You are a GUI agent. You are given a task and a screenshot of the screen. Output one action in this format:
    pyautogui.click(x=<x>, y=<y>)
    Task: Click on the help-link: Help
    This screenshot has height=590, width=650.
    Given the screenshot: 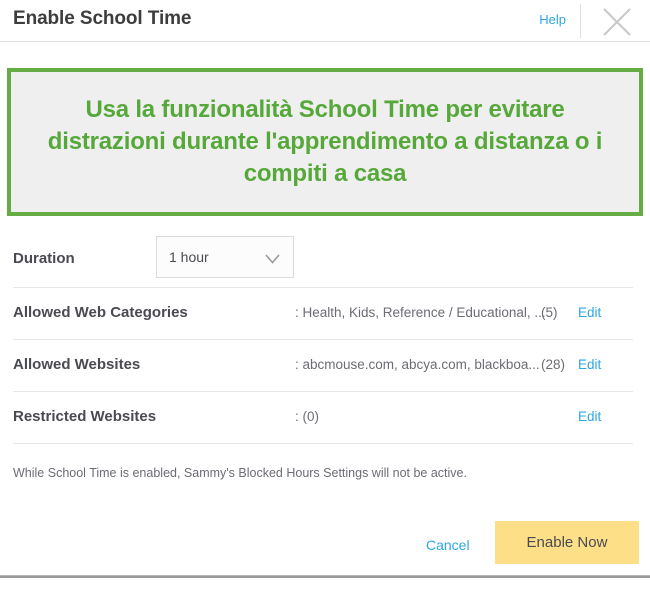 What is the action you would take?
    pyautogui.click(x=552, y=19)
    